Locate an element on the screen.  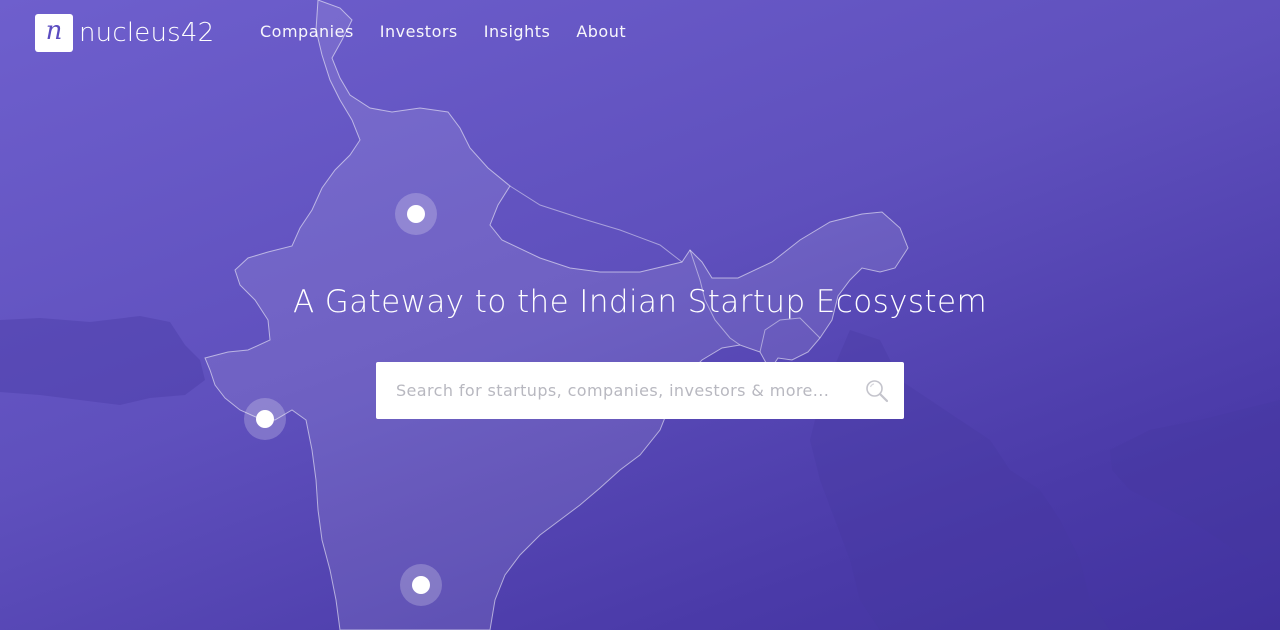
nav-links: Companies Investors Insights About is located at coordinates (456, 31).